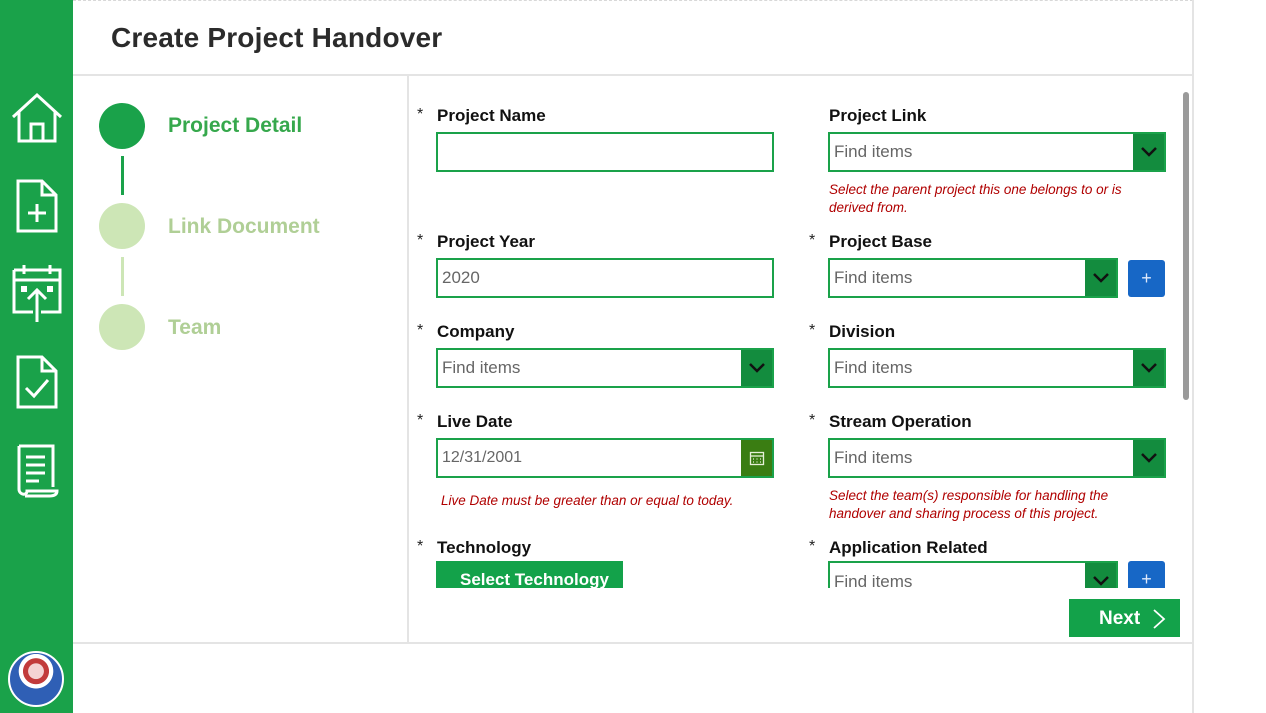  Describe the element at coordinates (605, 152) in the screenshot. I see `project-name-input` at that location.